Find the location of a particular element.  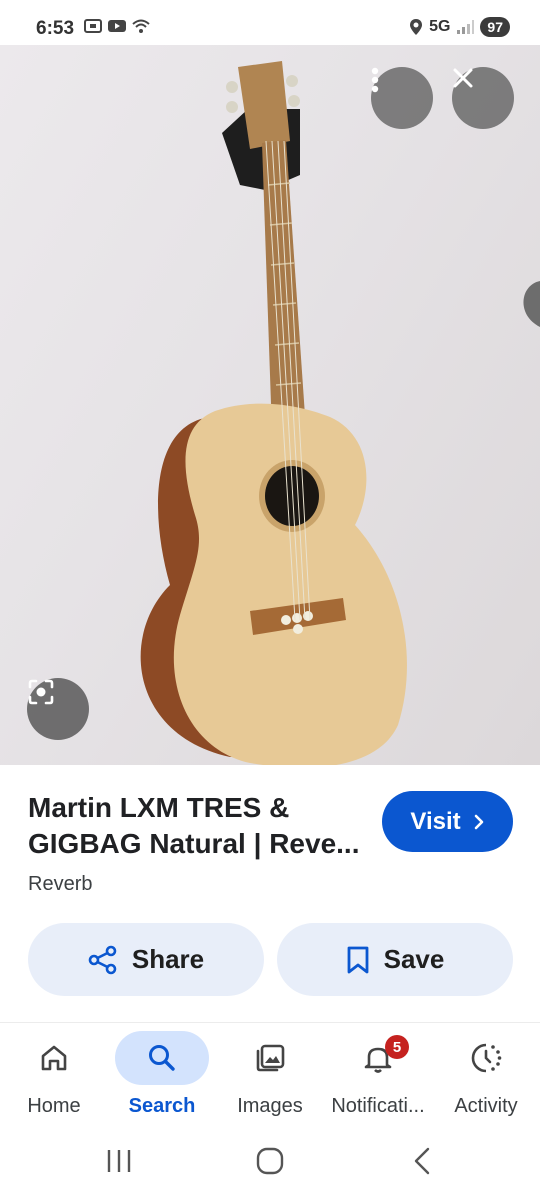

home-icon is located at coordinates (54, 1058).